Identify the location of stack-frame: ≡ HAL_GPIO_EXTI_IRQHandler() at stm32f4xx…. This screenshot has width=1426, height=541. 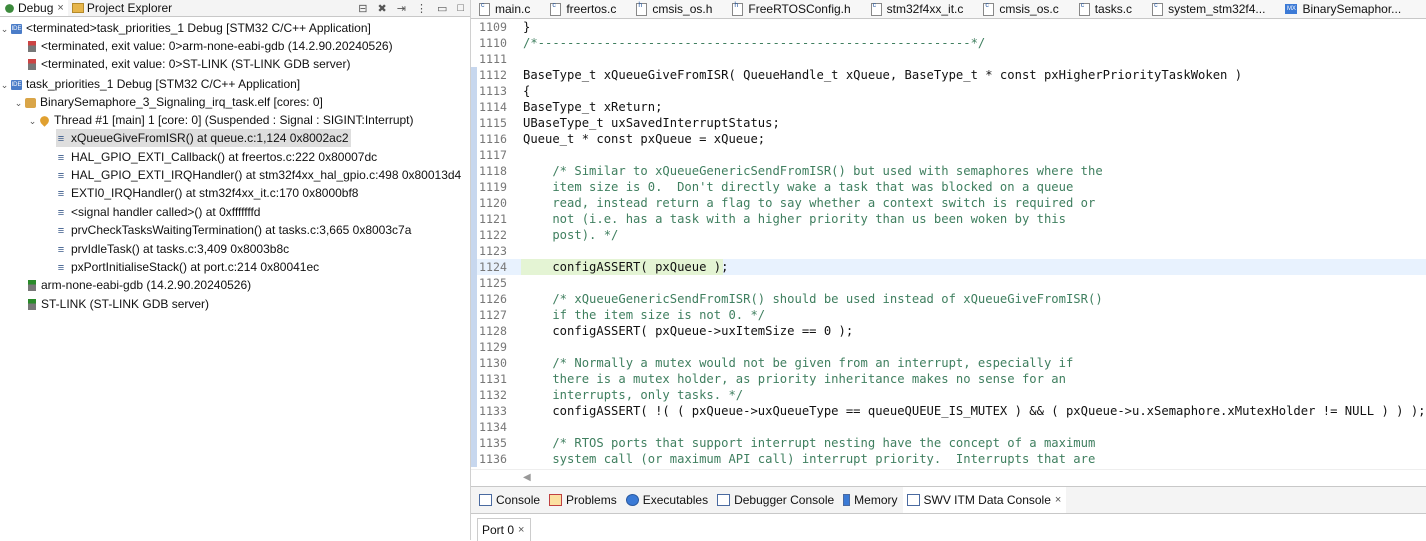
(258, 175).